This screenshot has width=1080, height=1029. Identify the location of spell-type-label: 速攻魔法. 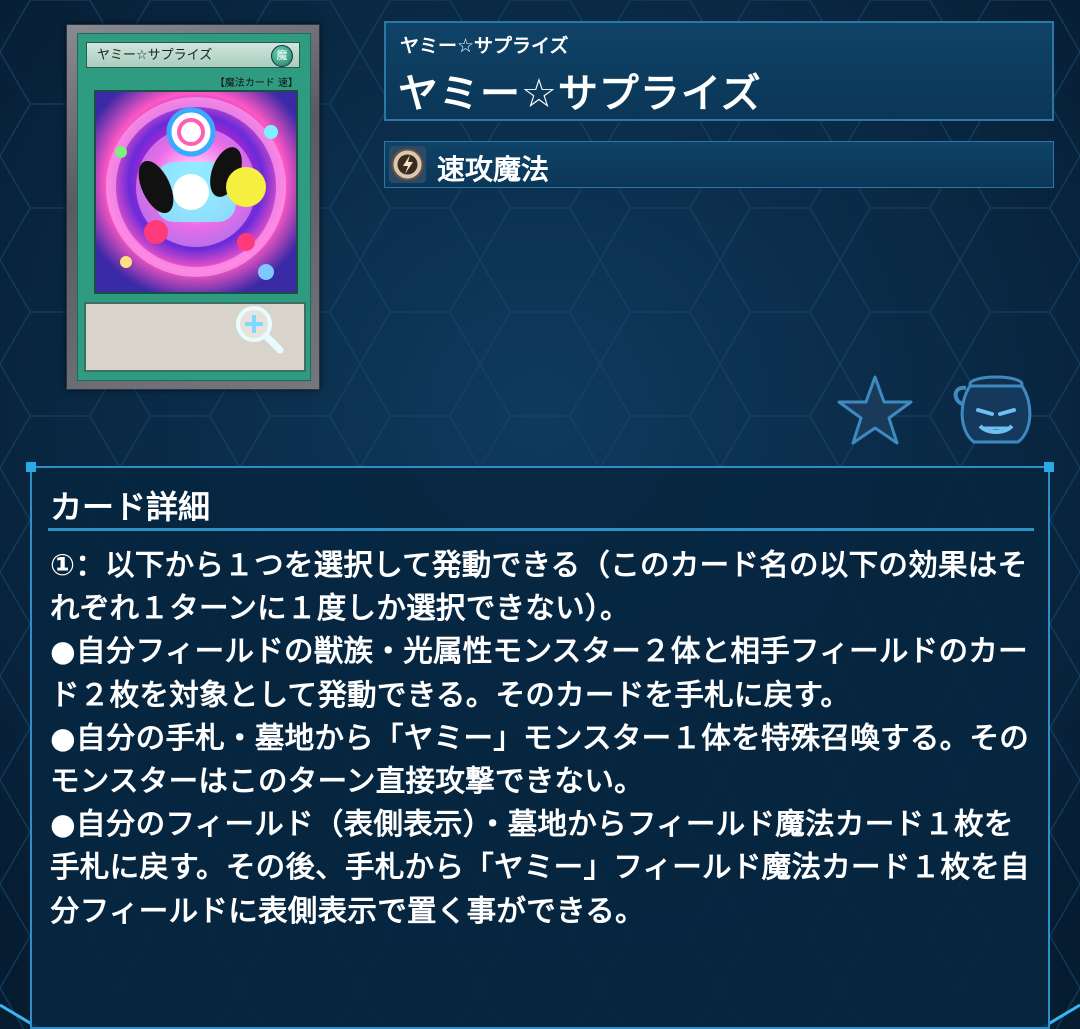
(493, 169).